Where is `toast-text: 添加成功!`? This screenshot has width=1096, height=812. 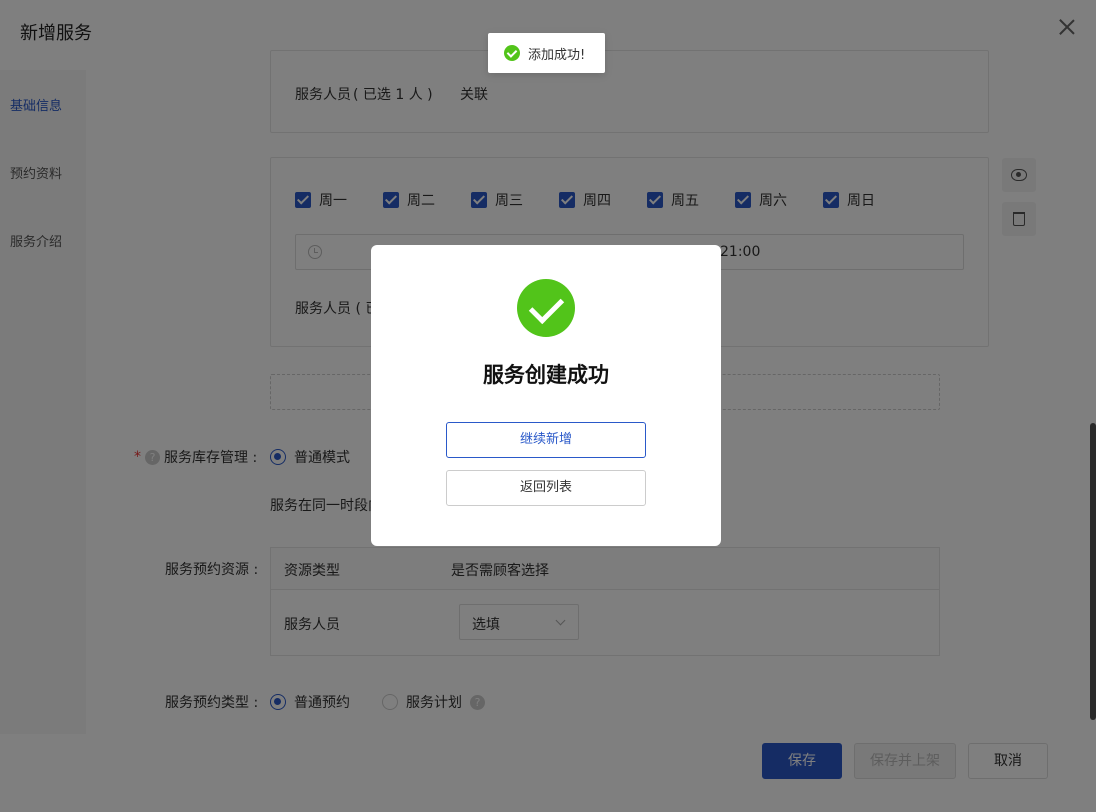 toast-text: 添加成功! is located at coordinates (557, 55).